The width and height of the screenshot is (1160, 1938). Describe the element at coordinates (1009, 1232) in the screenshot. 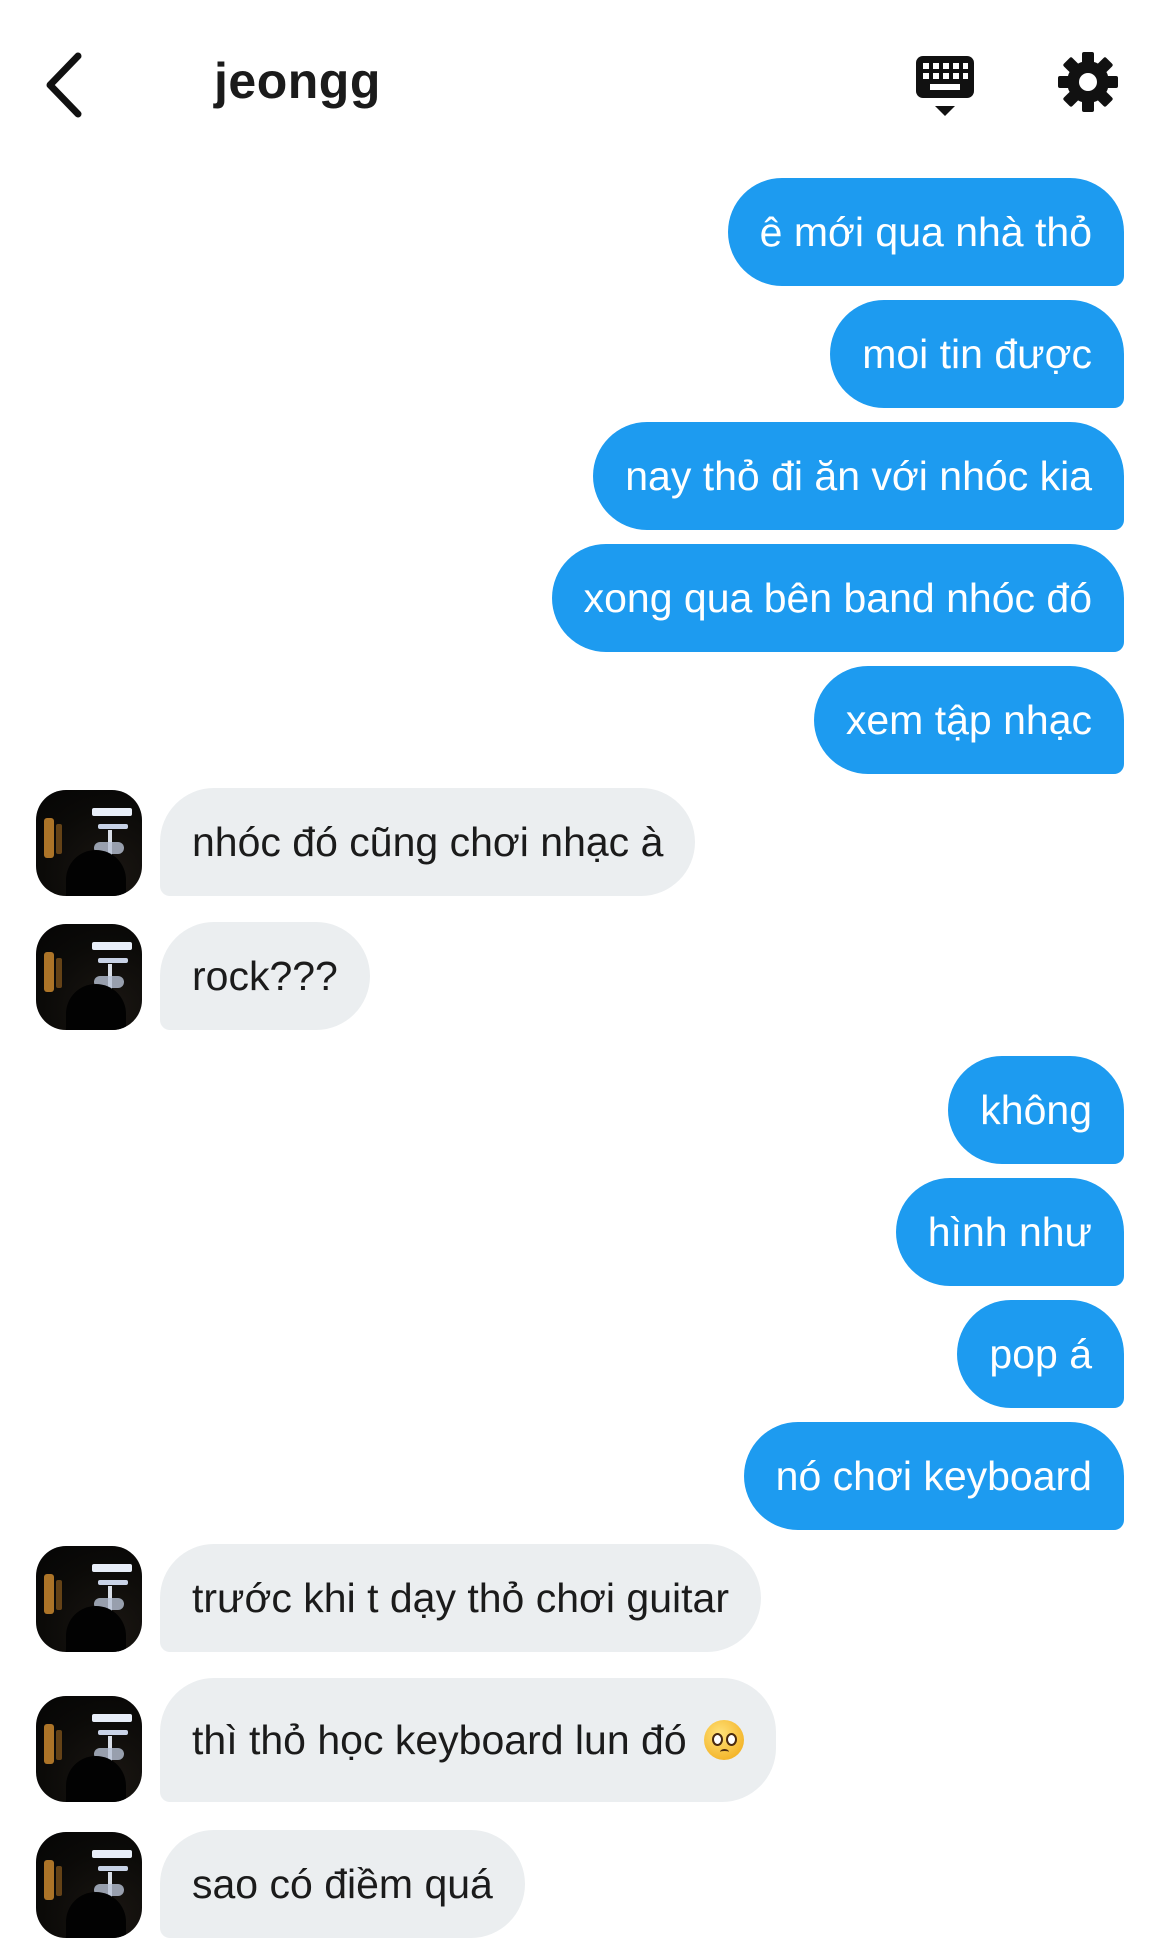

I see `message-bubble-sent: hình như` at that location.